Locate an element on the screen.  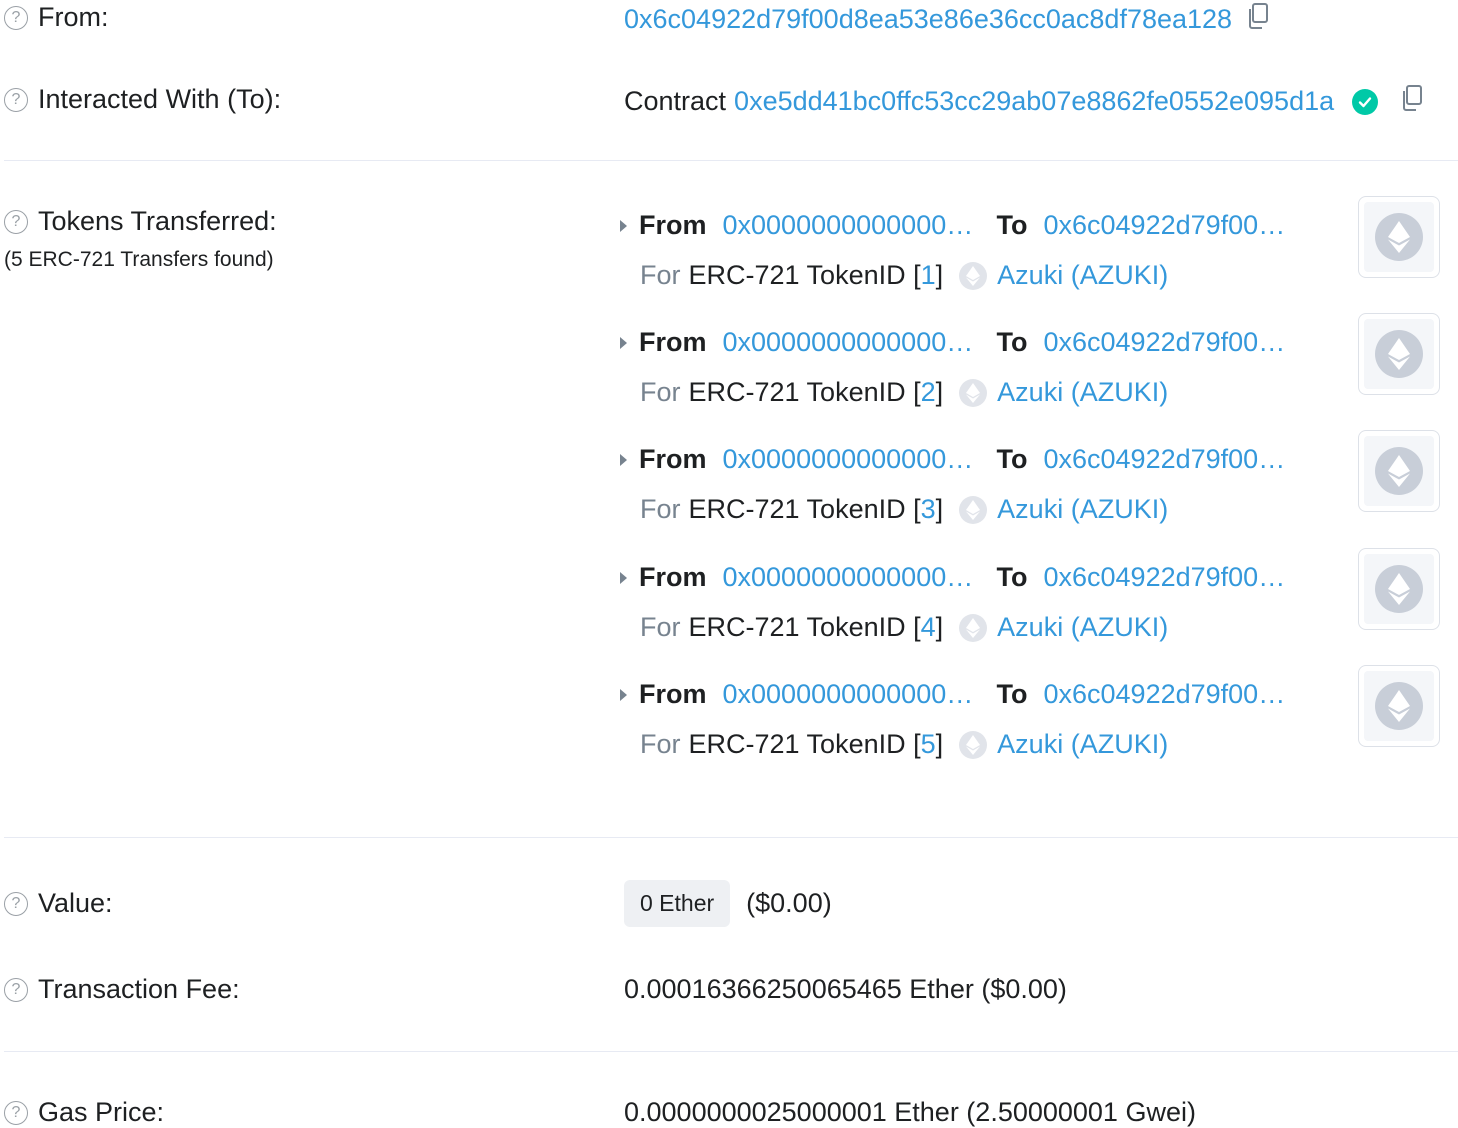
value-value: 0 Ether ($0.00) is located at coordinates (728, 903).